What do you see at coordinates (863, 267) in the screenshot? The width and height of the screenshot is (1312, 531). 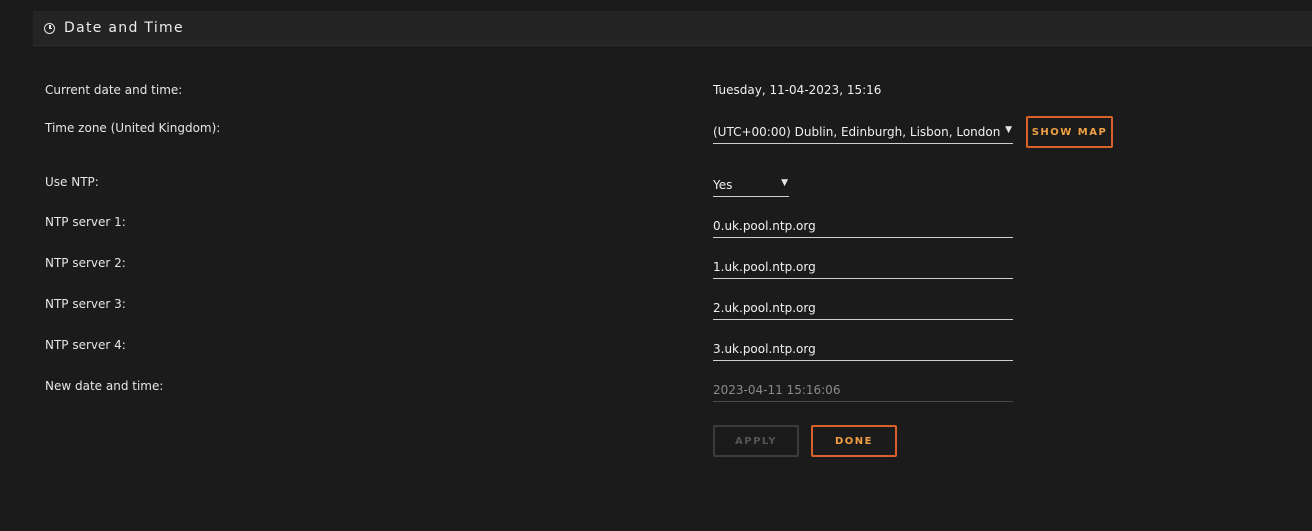 I see `ntp-server-2-input: 1.uk.pool.ntp.org` at bounding box center [863, 267].